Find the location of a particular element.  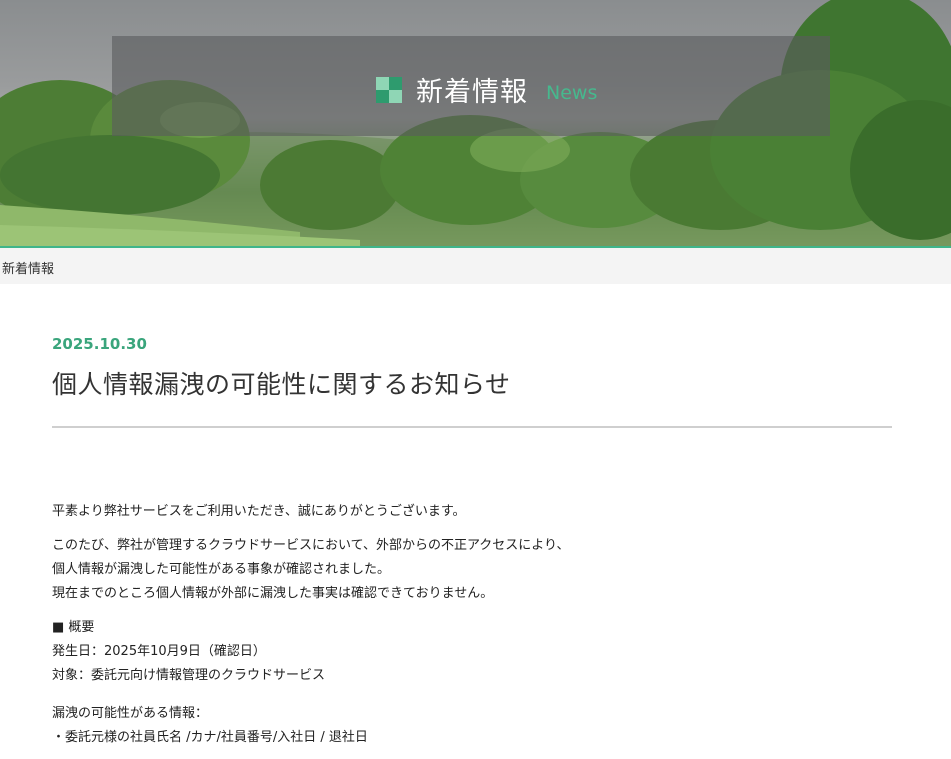

news-logo-icon is located at coordinates (389, 89).